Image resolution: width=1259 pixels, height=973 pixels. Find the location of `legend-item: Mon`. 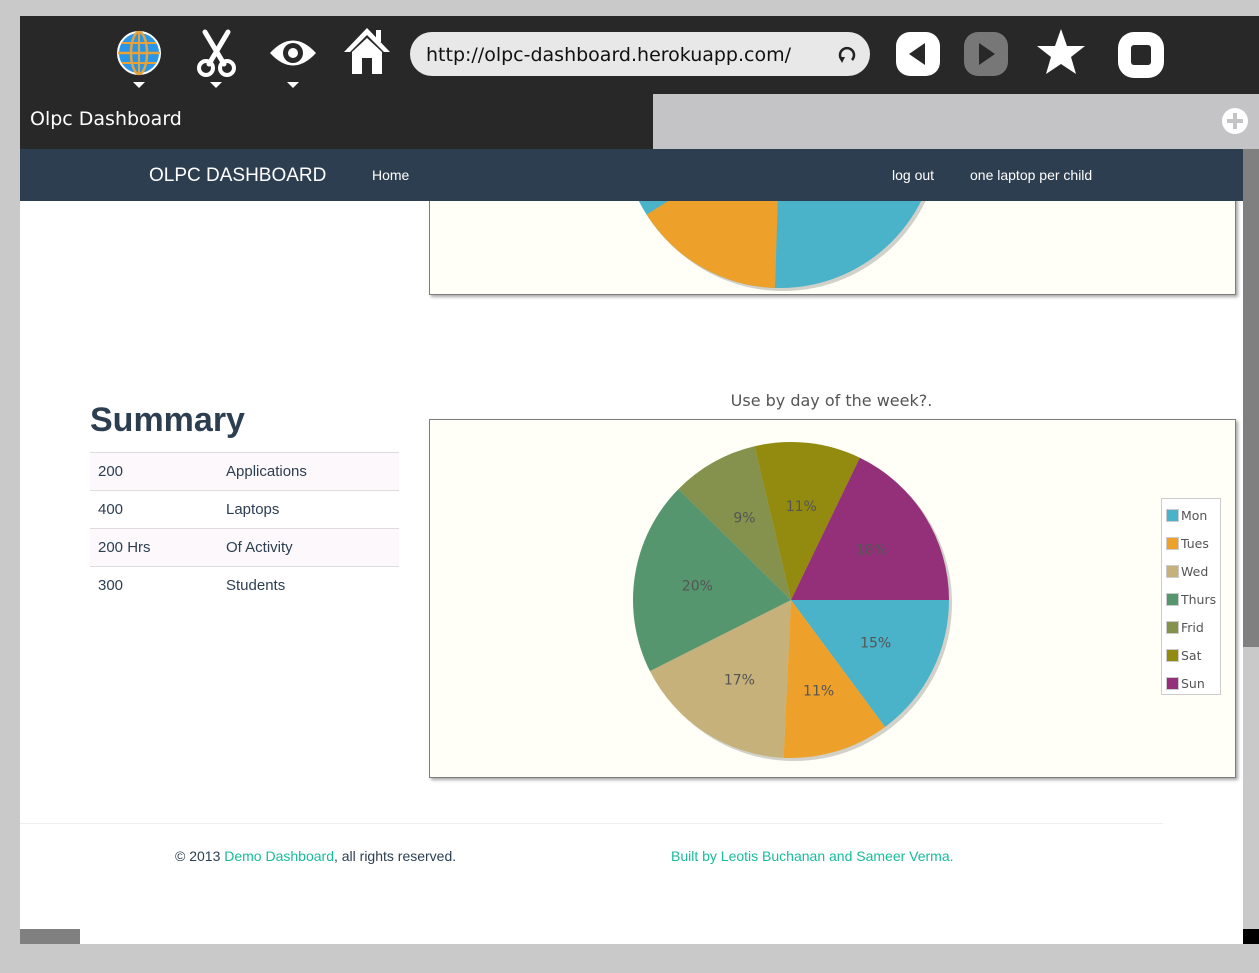

legend-item: Mon is located at coordinates (1187, 515).